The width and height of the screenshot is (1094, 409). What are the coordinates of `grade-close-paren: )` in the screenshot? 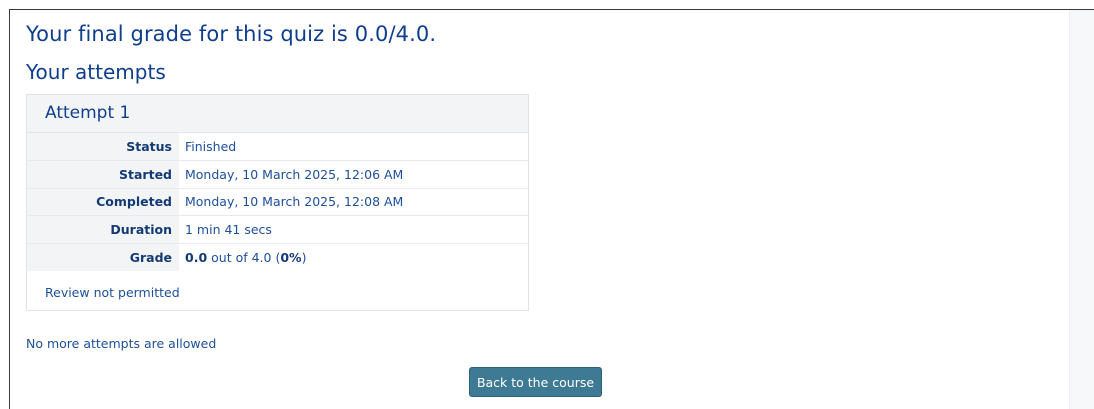 It's located at (304, 257).